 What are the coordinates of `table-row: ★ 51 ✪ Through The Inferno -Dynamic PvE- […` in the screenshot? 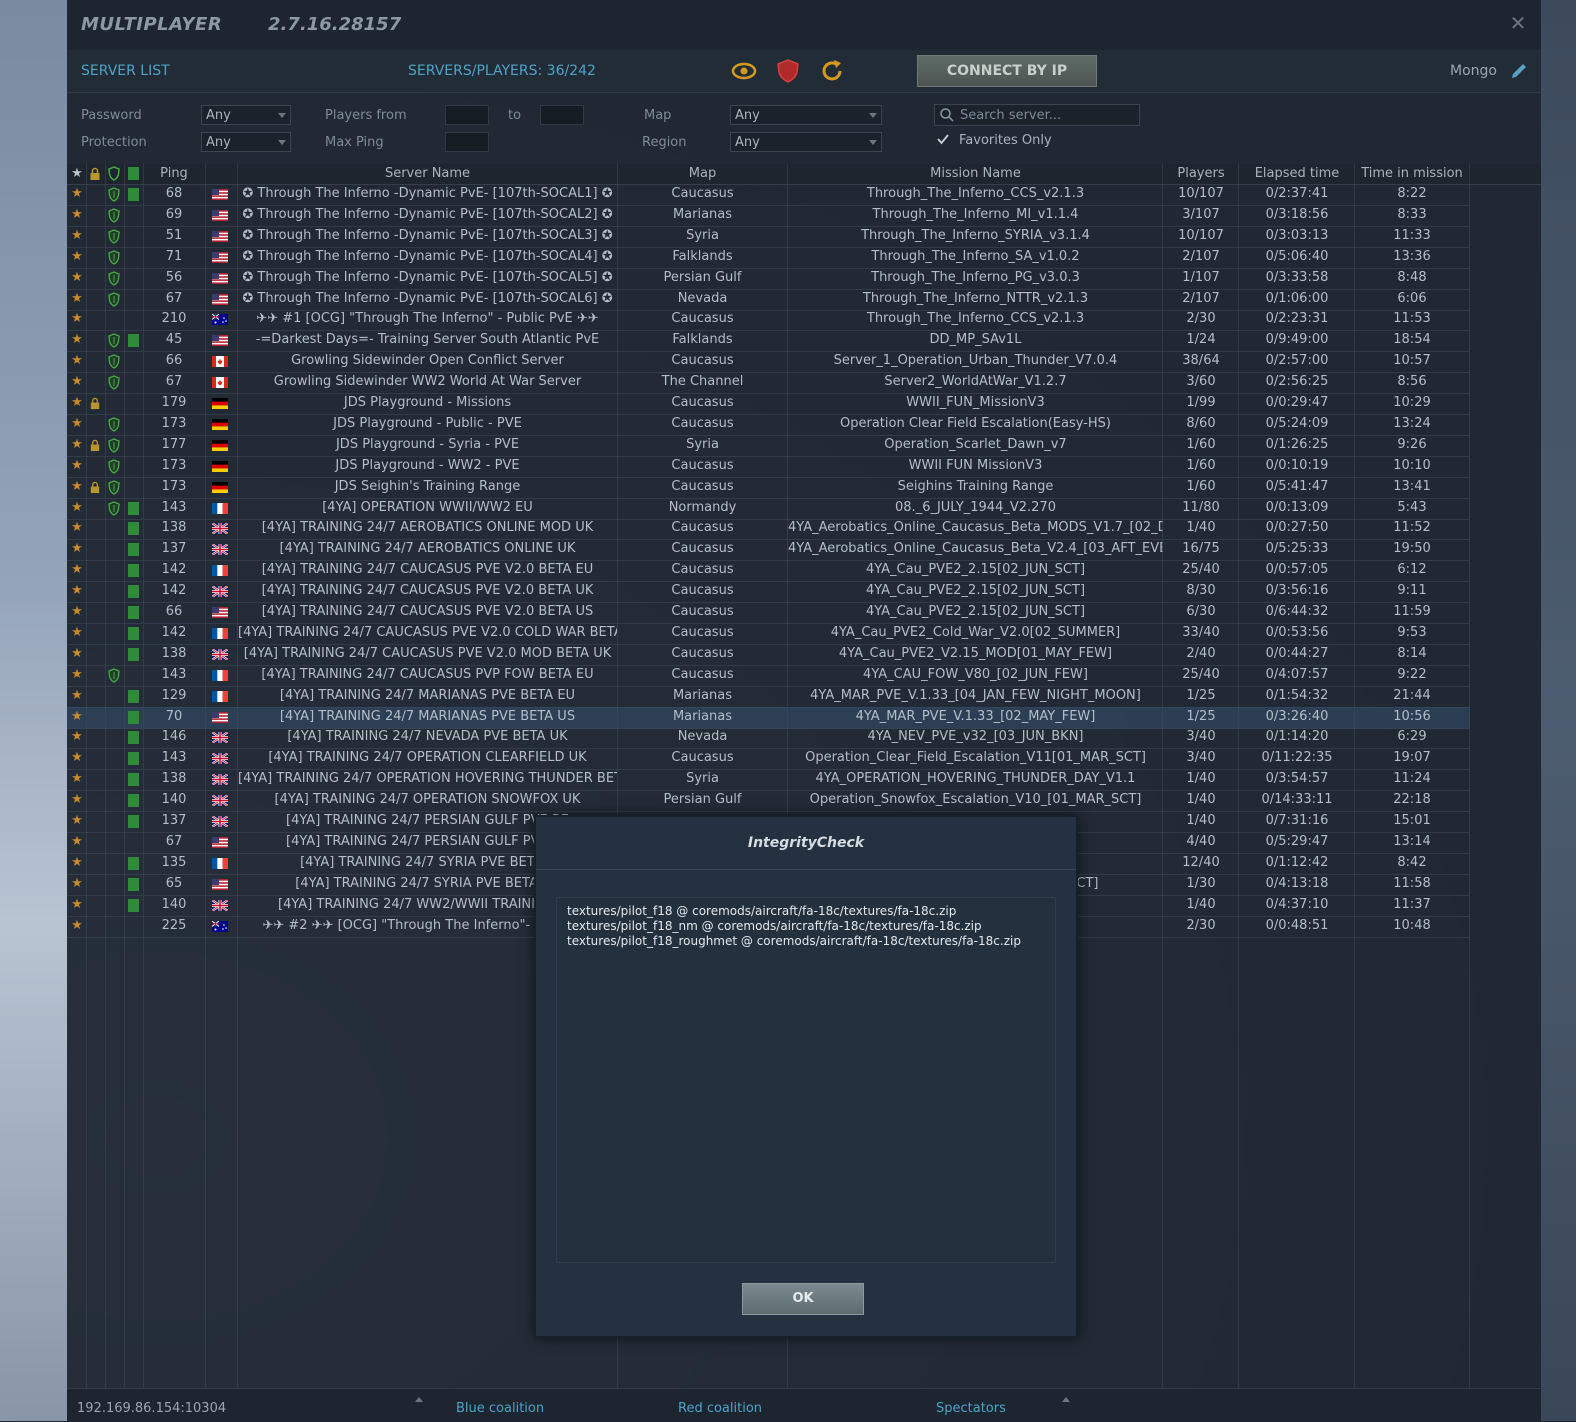 It's located at (768, 237).